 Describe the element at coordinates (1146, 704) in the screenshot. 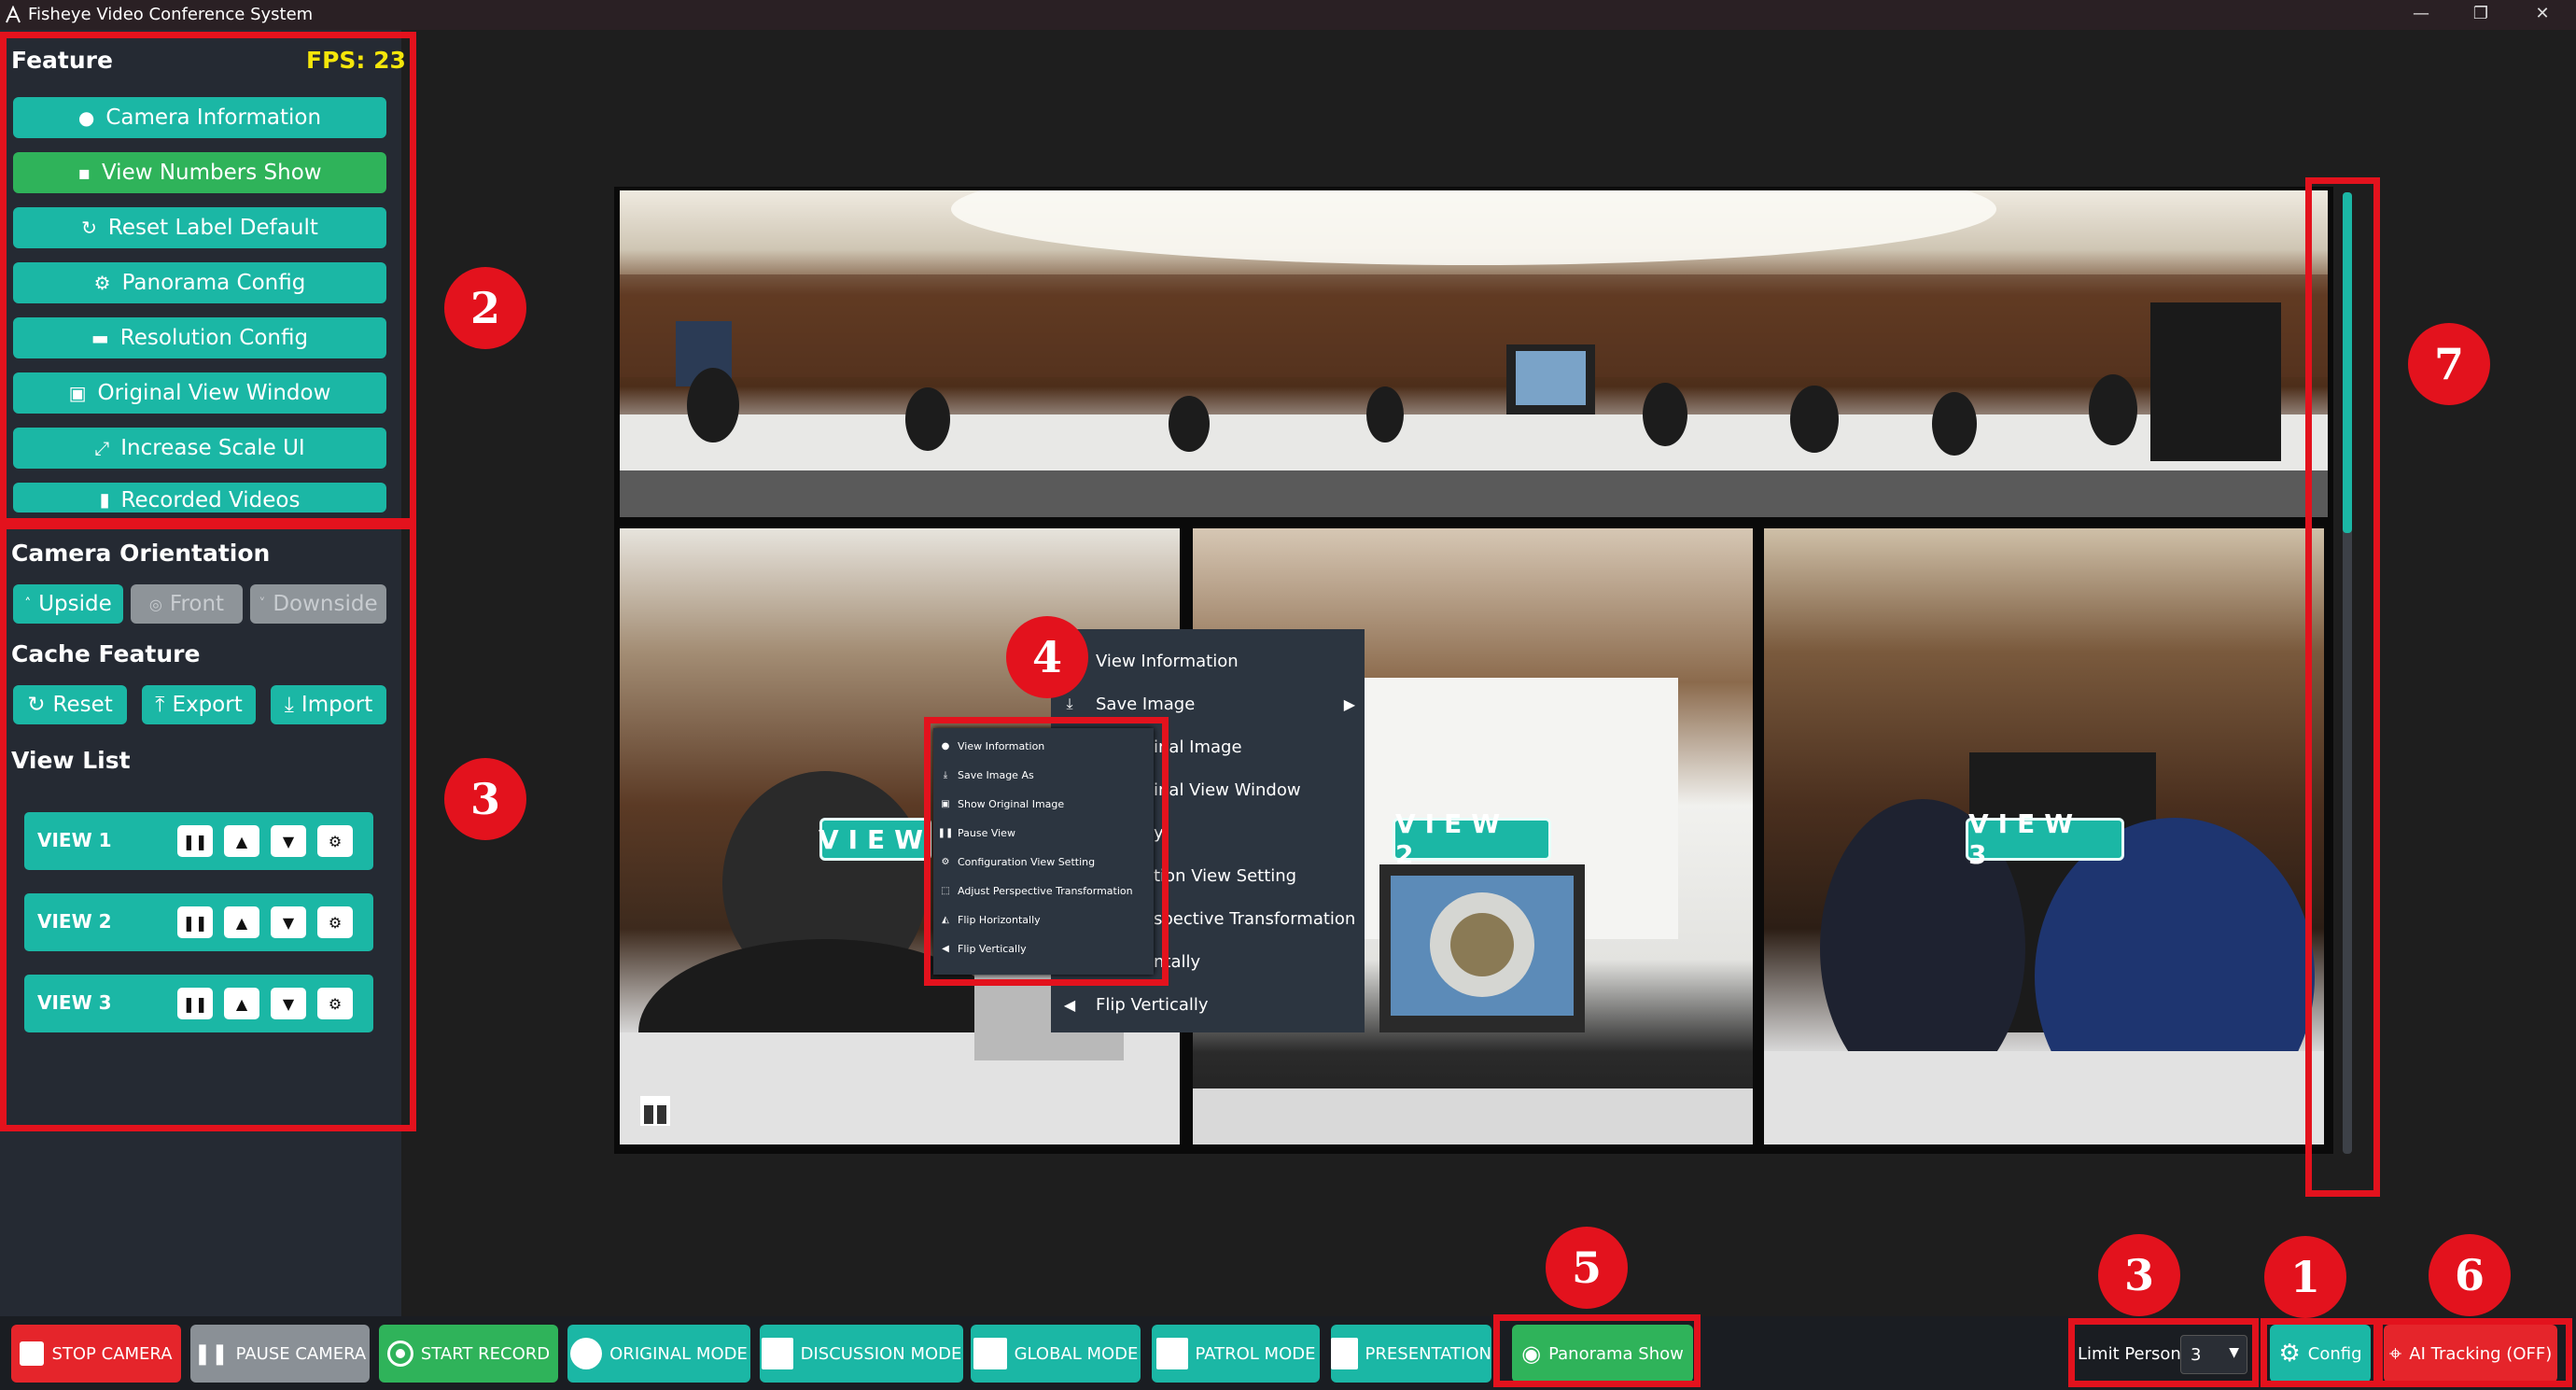

I see `menu-item-label: Save Image` at that location.